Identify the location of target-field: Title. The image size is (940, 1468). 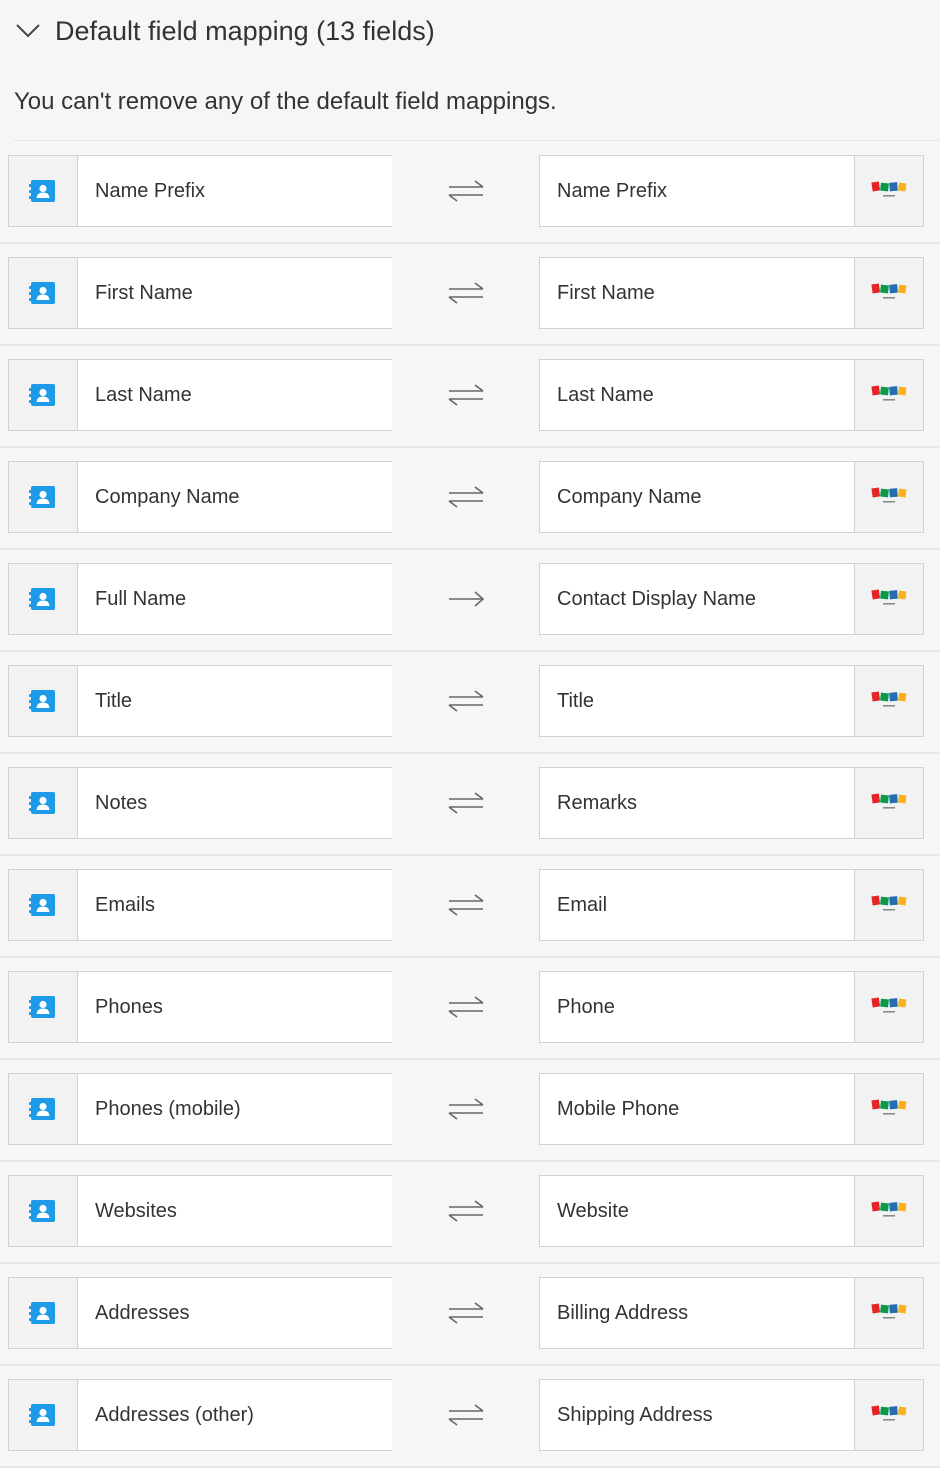
(731, 701).